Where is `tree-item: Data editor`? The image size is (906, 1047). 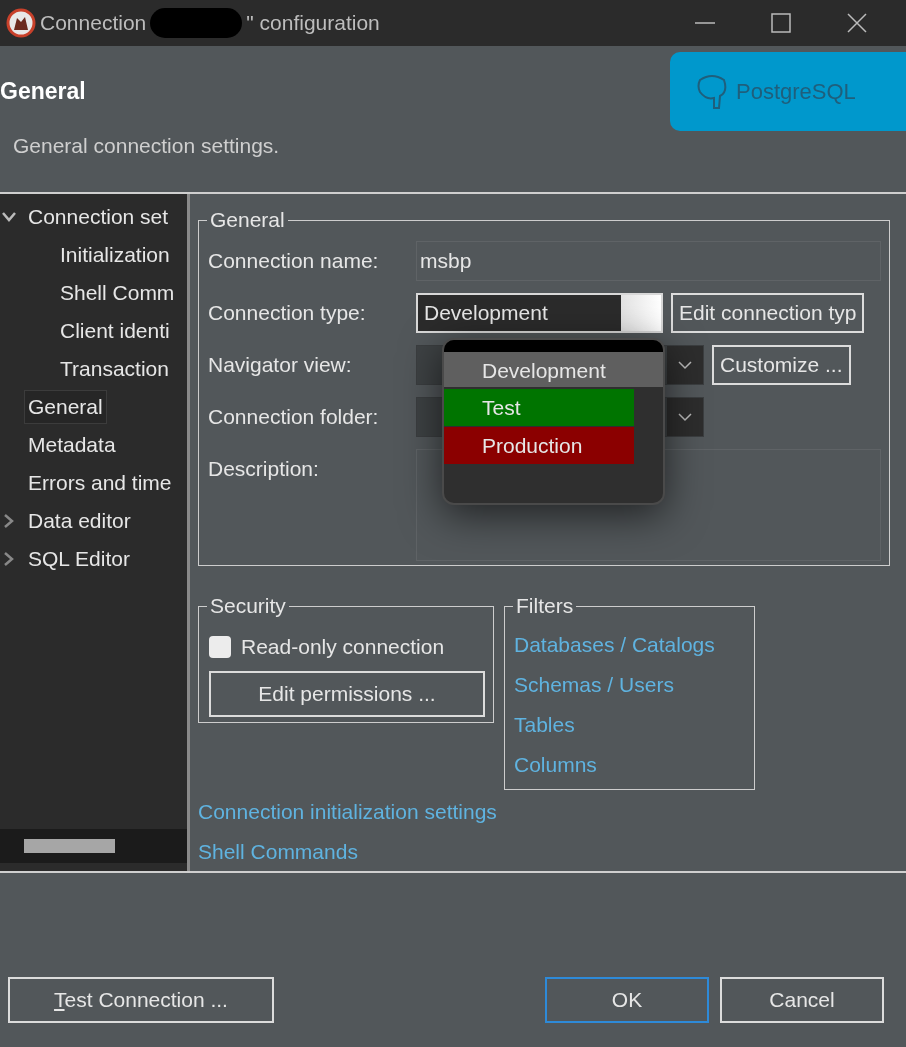 tree-item: Data editor is located at coordinates (79, 521).